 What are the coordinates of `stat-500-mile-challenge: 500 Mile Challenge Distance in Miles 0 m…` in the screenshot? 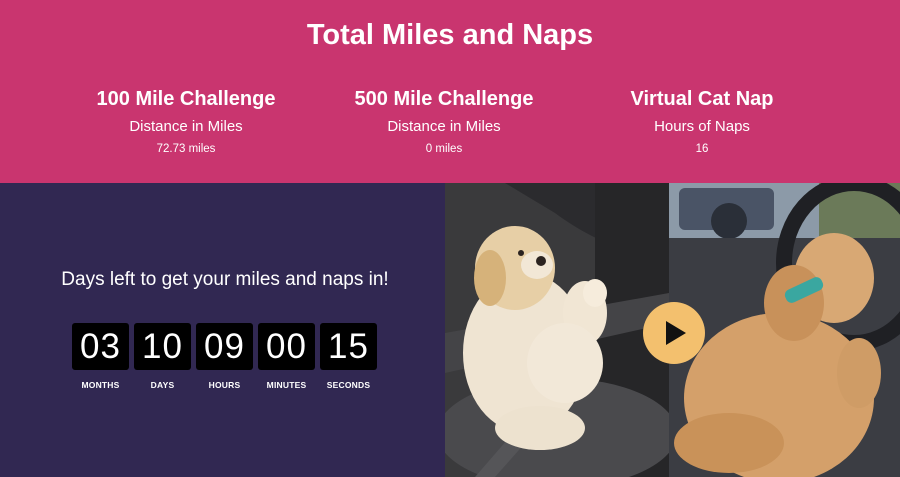 It's located at (444, 121).